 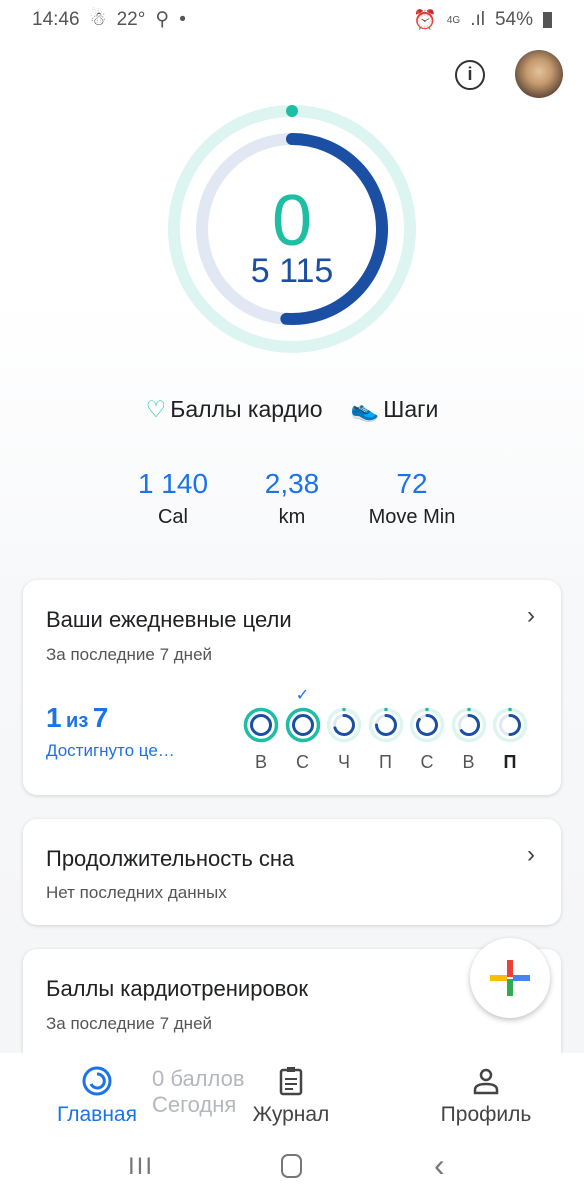 What do you see at coordinates (486, 1114) in the screenshot?
I see `nav-label: Профиль` at bounding box center [486, 1114].